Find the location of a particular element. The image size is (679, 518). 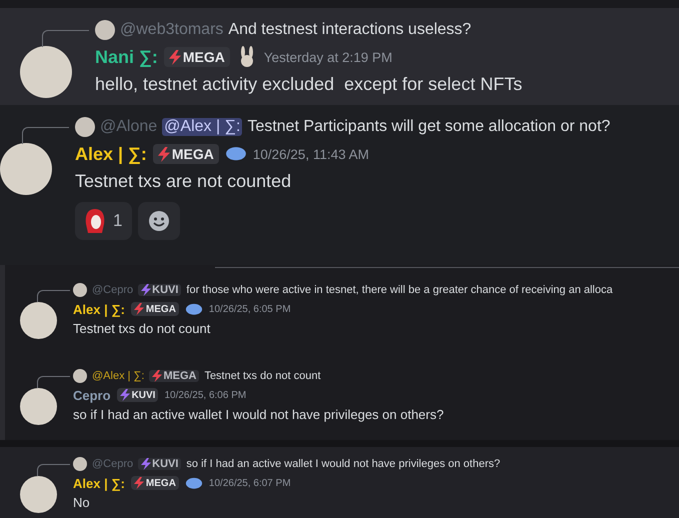

reply-text: And testnest interactions useless? is located at coordinates (350, 30).